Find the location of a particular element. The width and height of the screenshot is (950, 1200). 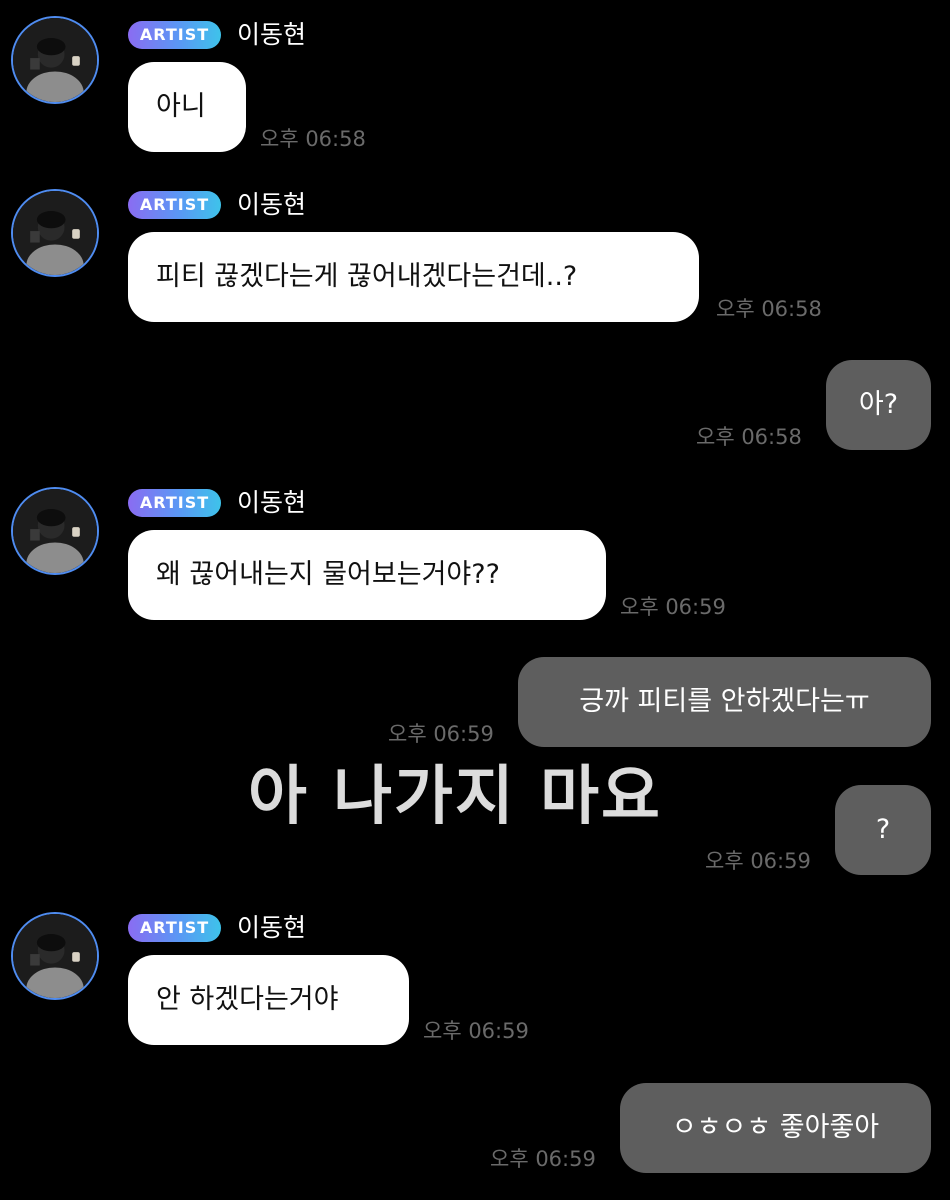

message-bubble: 안 하겠다는거야 is located at coordinates (268, 1000).